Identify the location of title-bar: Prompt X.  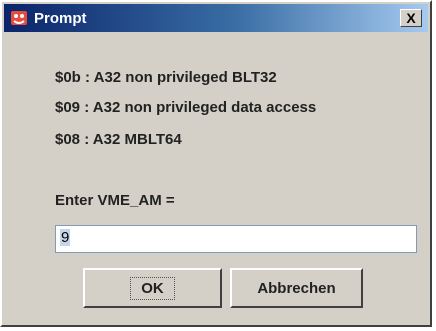
(216, 18).